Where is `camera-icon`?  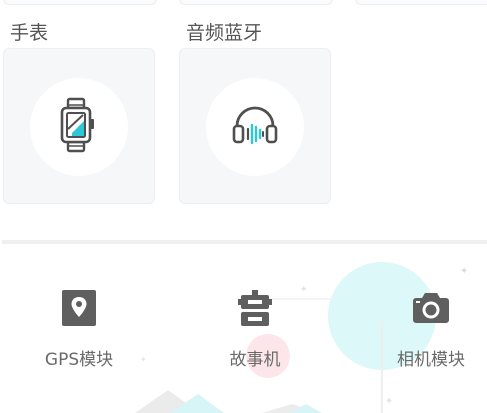 camera-icon is located at coordinates (431, 309).